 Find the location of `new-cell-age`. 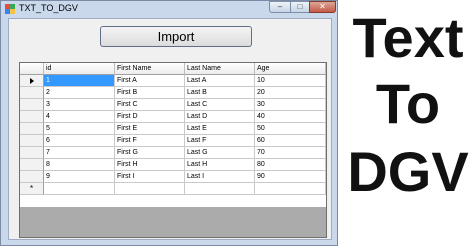

new-cell-age is located at coordinates (290, 189).